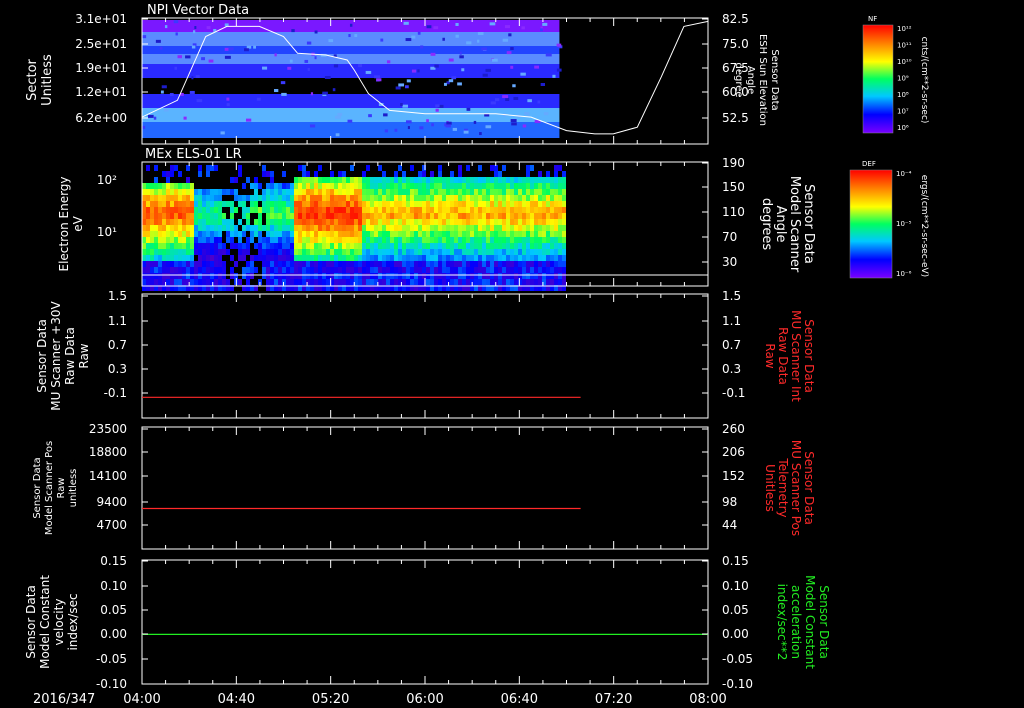 Image resolution: width=1024 pixels, height=708 pixels. What do you see at coordinates (903, 112) in the screenshot?
I see `colorbar-nf-tick: 10⁷` at bounding box center [903, 112].